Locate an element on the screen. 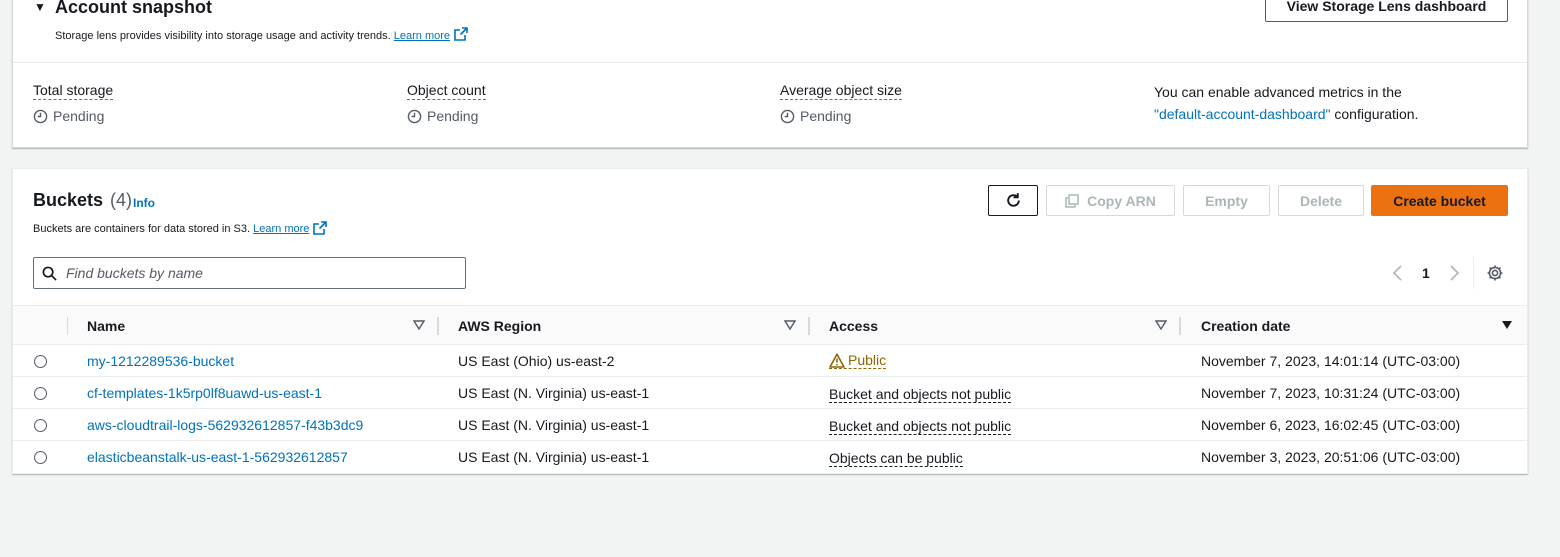 This screenshot has width=1560, height=557. advanced-note-prefix: You can enable advanced metrics in the is located at coordinates (1278, 92).